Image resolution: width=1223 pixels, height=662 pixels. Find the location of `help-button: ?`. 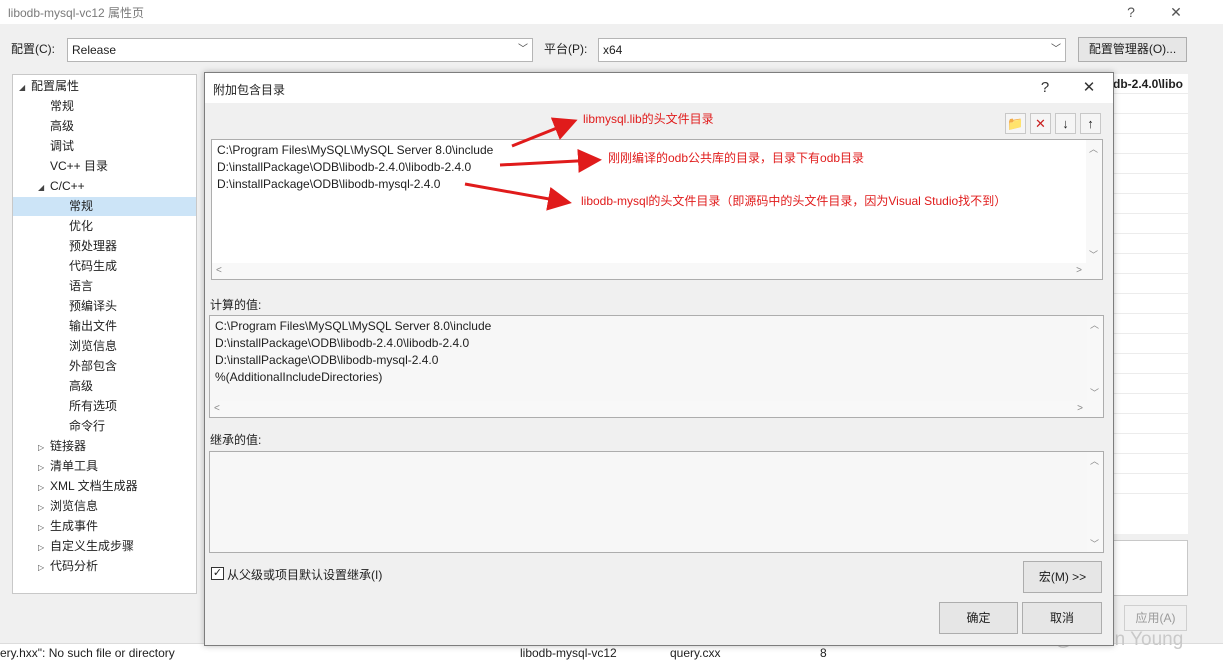

help-button: ? is located at coordinates (1131, 12).